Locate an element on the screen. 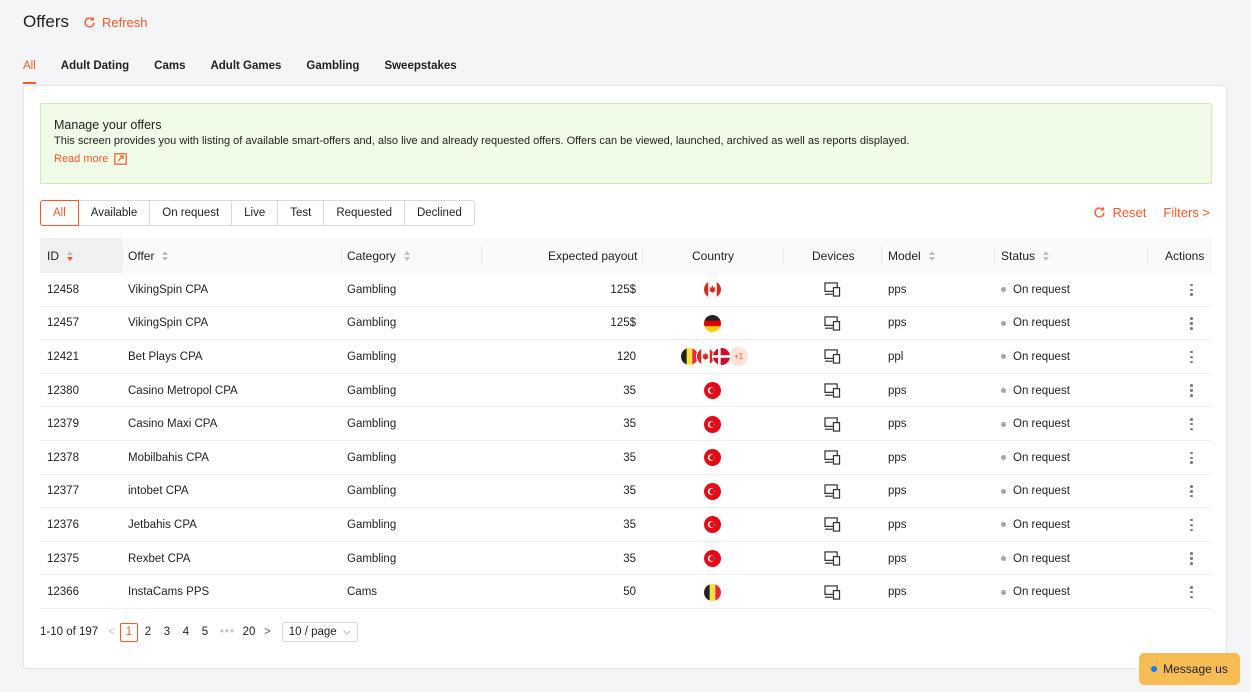 This screenshot has height=692, width=1251. page-button: 1 is located at coordinates (128, 632).